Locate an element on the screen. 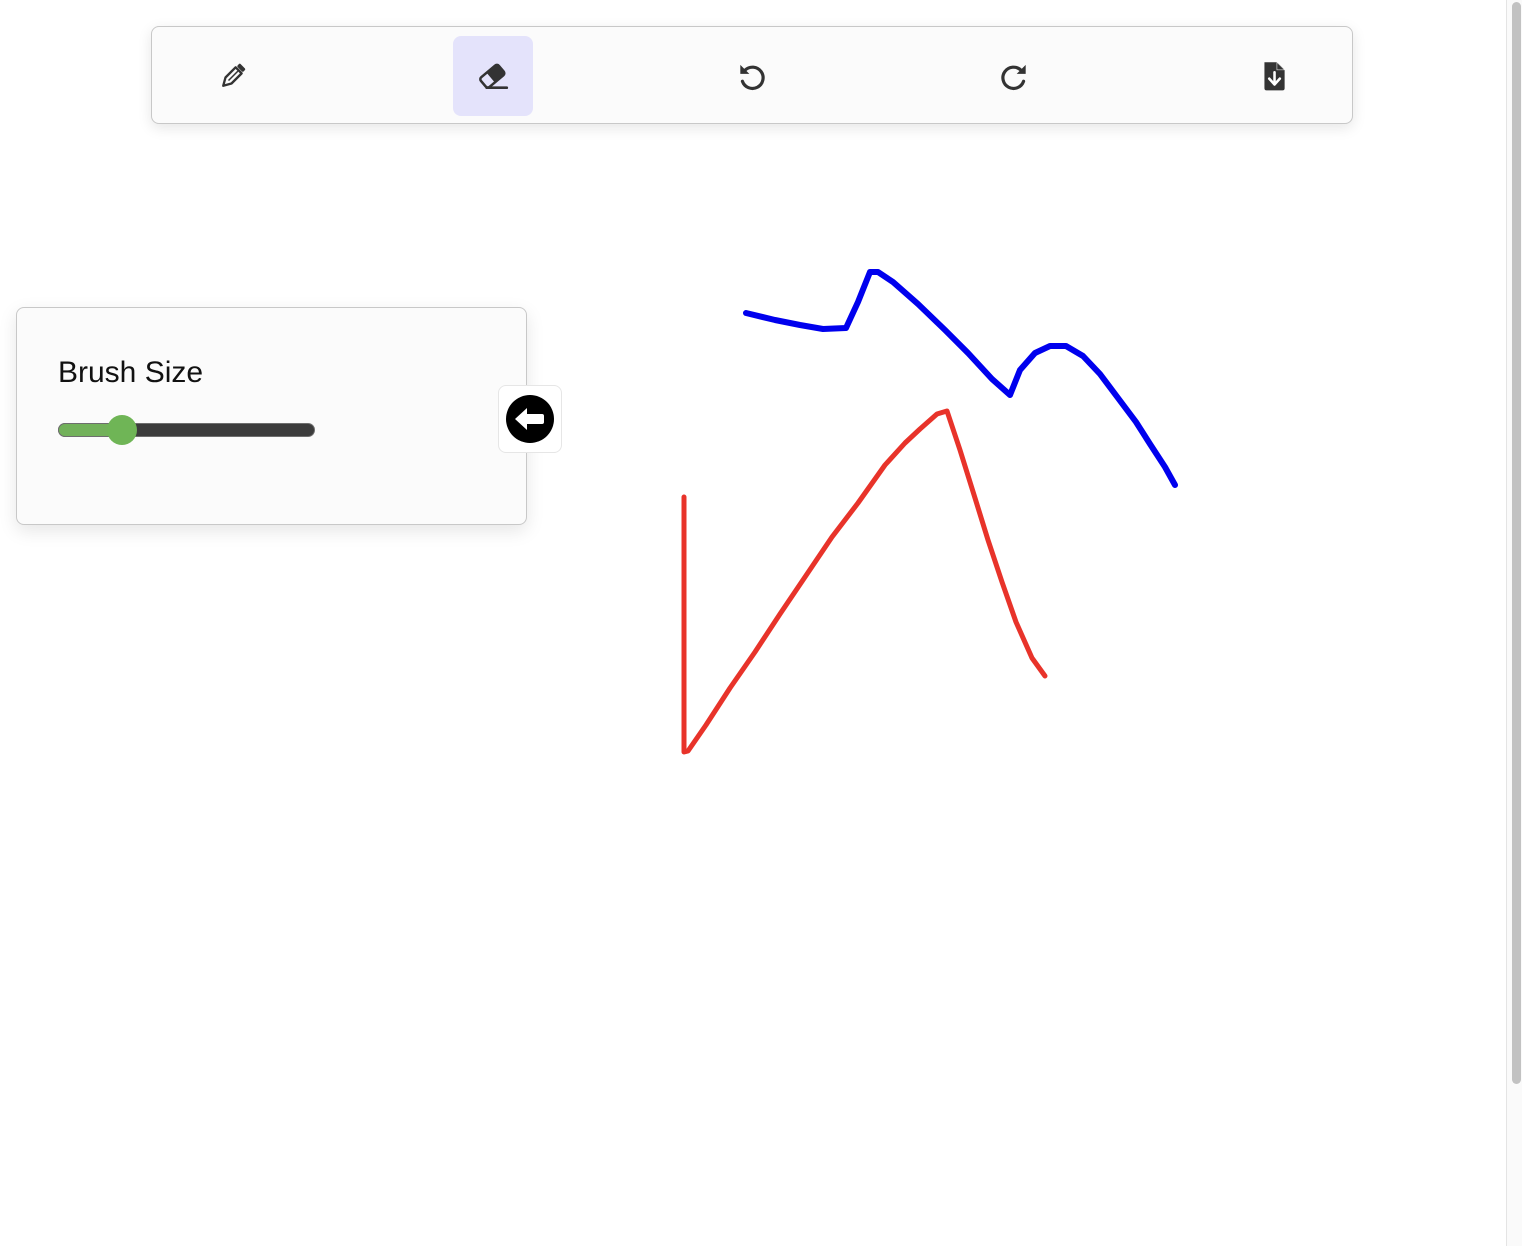  red-stroke is located at coordinates (864, 581).